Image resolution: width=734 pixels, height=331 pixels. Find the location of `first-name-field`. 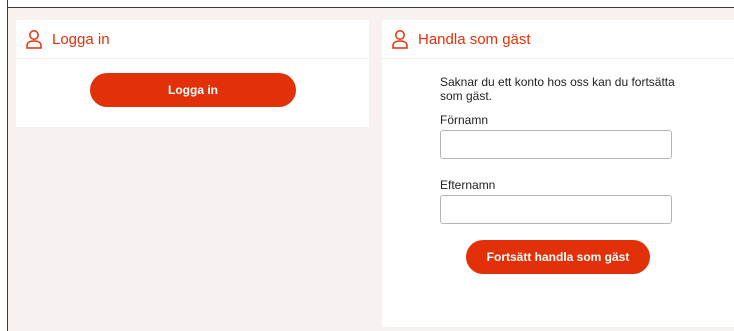

first-name-field is located at coordinates (556, 144).